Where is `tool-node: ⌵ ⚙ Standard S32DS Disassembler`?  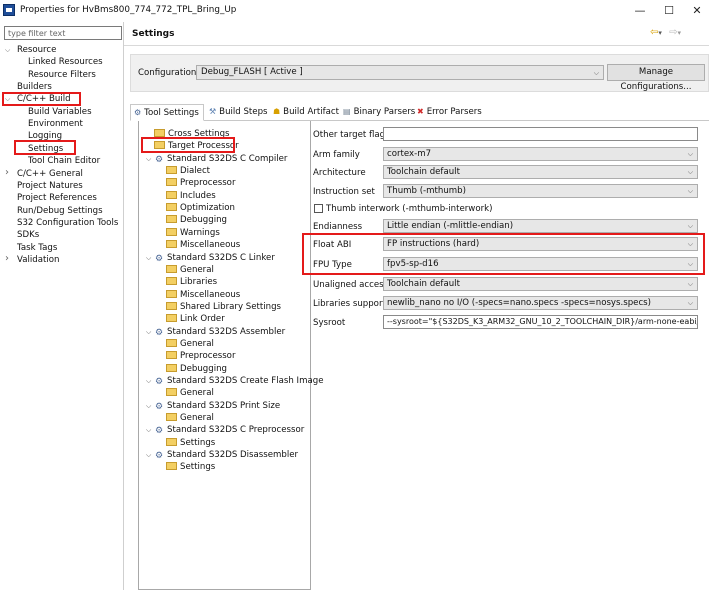 tool-node: ⌵ ⚙ Standard S32DS Disassembler is located at coordinates (222, 455).